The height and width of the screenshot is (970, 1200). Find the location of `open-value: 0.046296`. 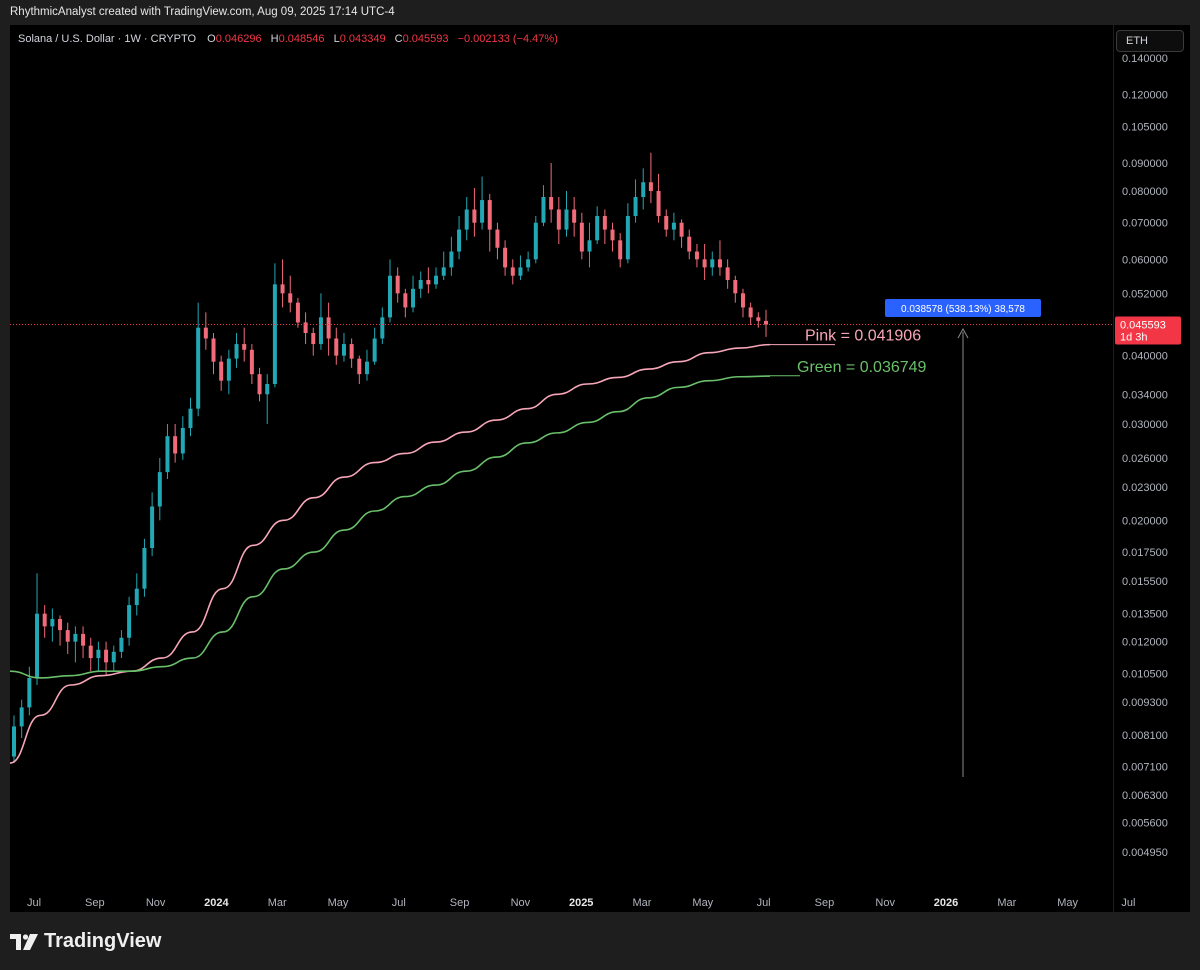

open-value: 0.046296 is located at coordinates (238, 39).